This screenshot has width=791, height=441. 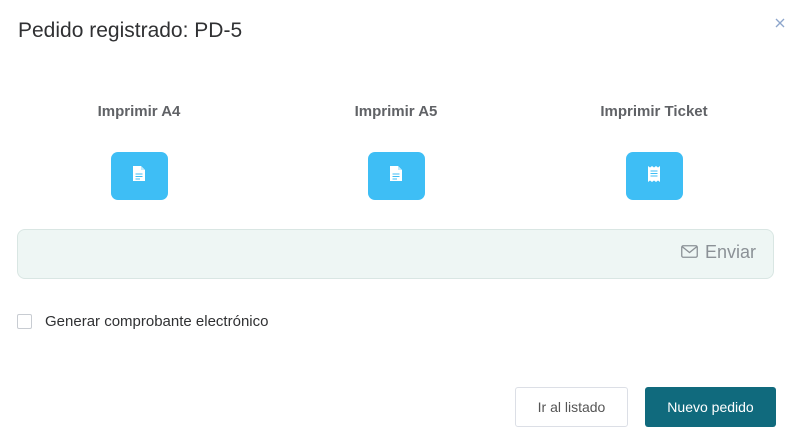 What do you see at coordinates (156, 321) in the screenshot?
I see `electronic-receipt-label: Generar comprobante electrónico` at bounding box center [156, 321].